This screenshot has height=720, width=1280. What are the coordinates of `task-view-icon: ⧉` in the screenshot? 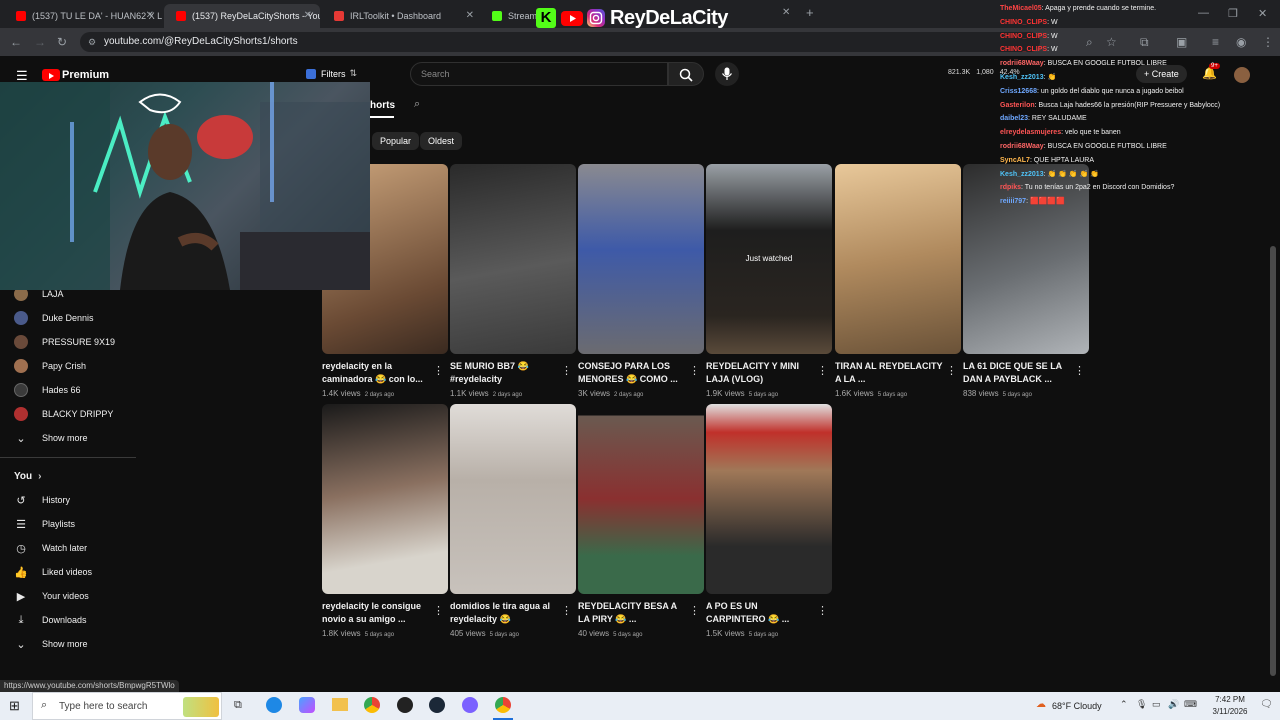 It's located at (238, 705).